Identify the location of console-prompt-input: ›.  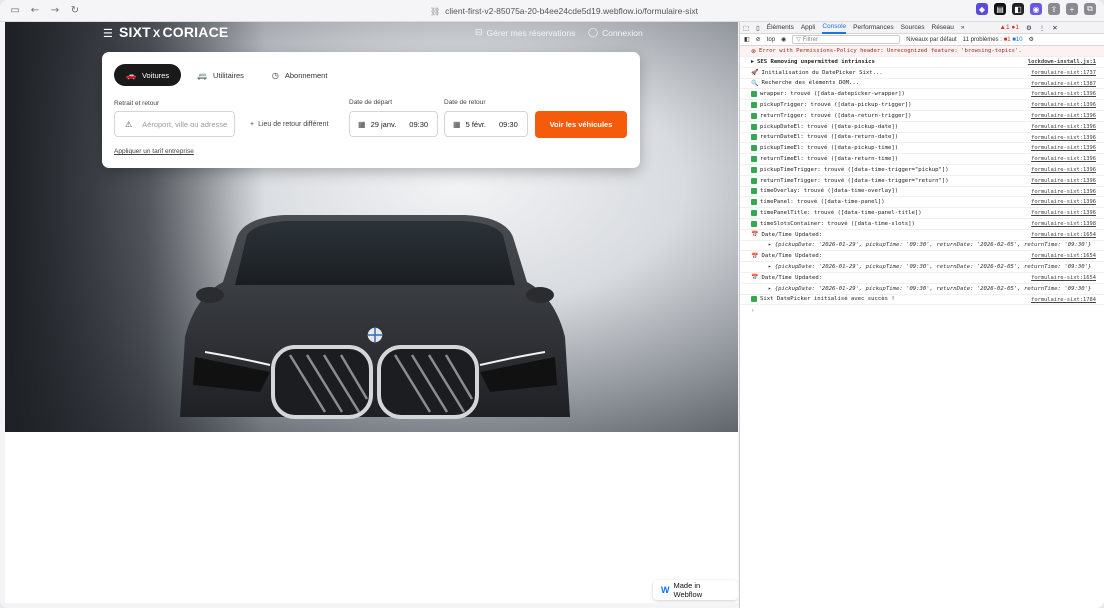
(922, 310).